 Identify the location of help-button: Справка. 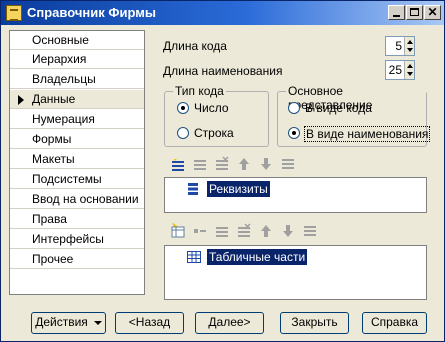
(394, 323).